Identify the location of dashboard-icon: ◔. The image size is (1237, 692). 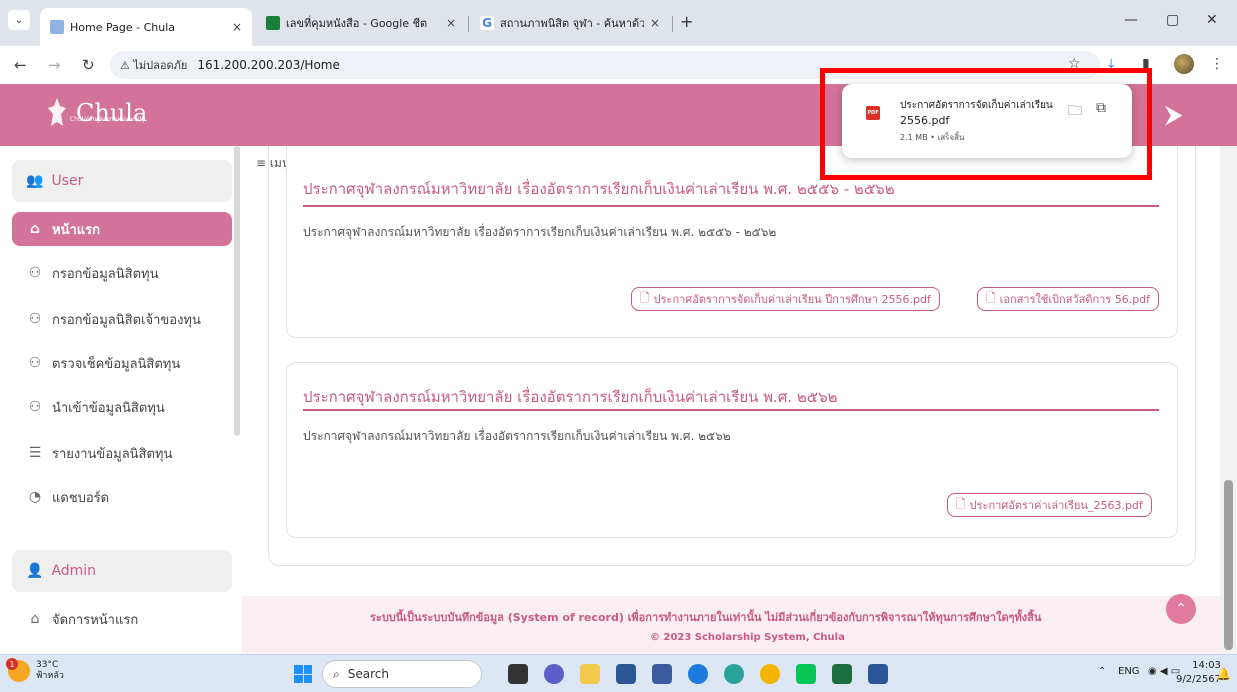
(35, 497).